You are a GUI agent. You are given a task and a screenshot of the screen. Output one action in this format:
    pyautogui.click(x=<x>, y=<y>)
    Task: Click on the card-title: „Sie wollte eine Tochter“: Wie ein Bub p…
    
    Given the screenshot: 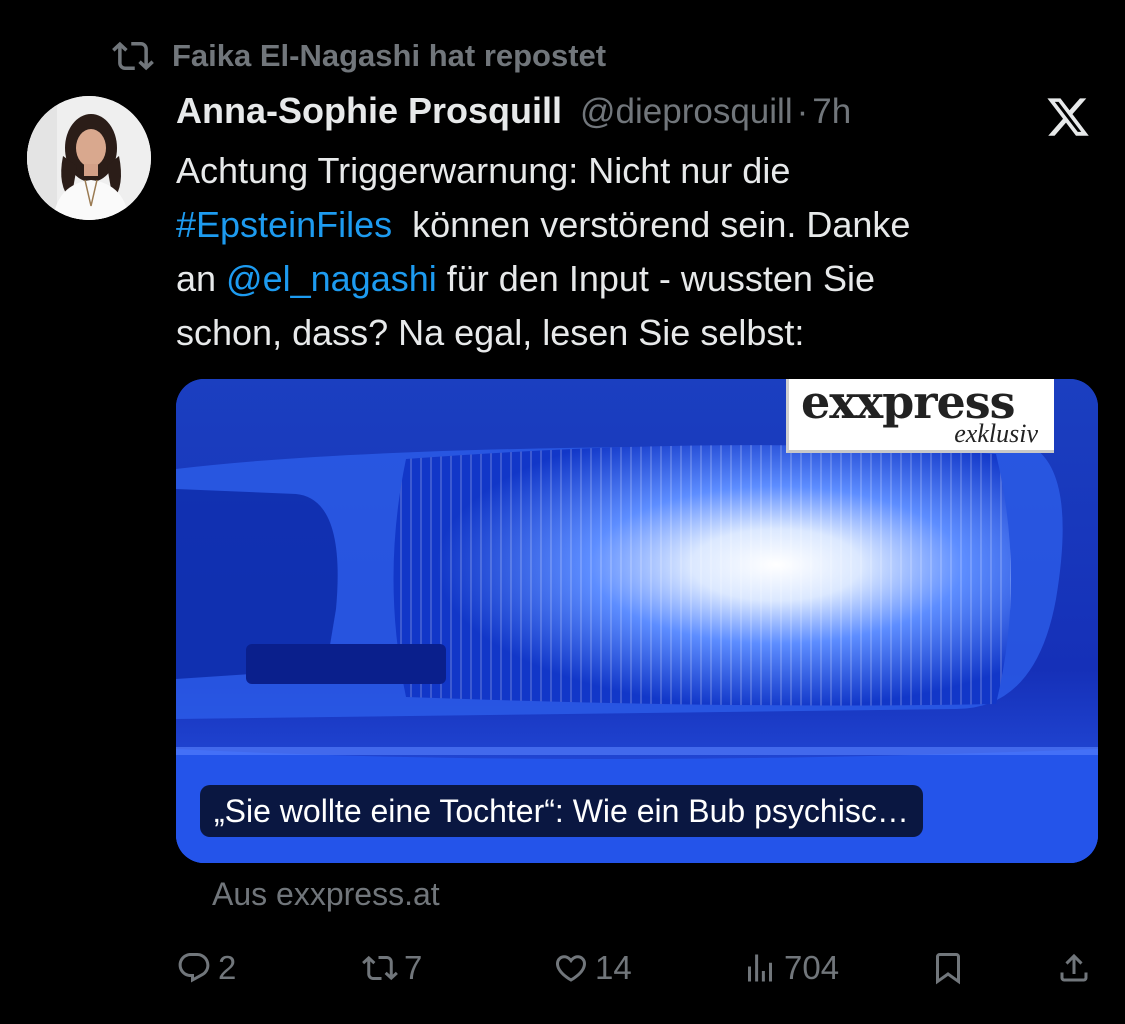 What is the action you would take?
    pyautogui.click(x=561, y=811)
    